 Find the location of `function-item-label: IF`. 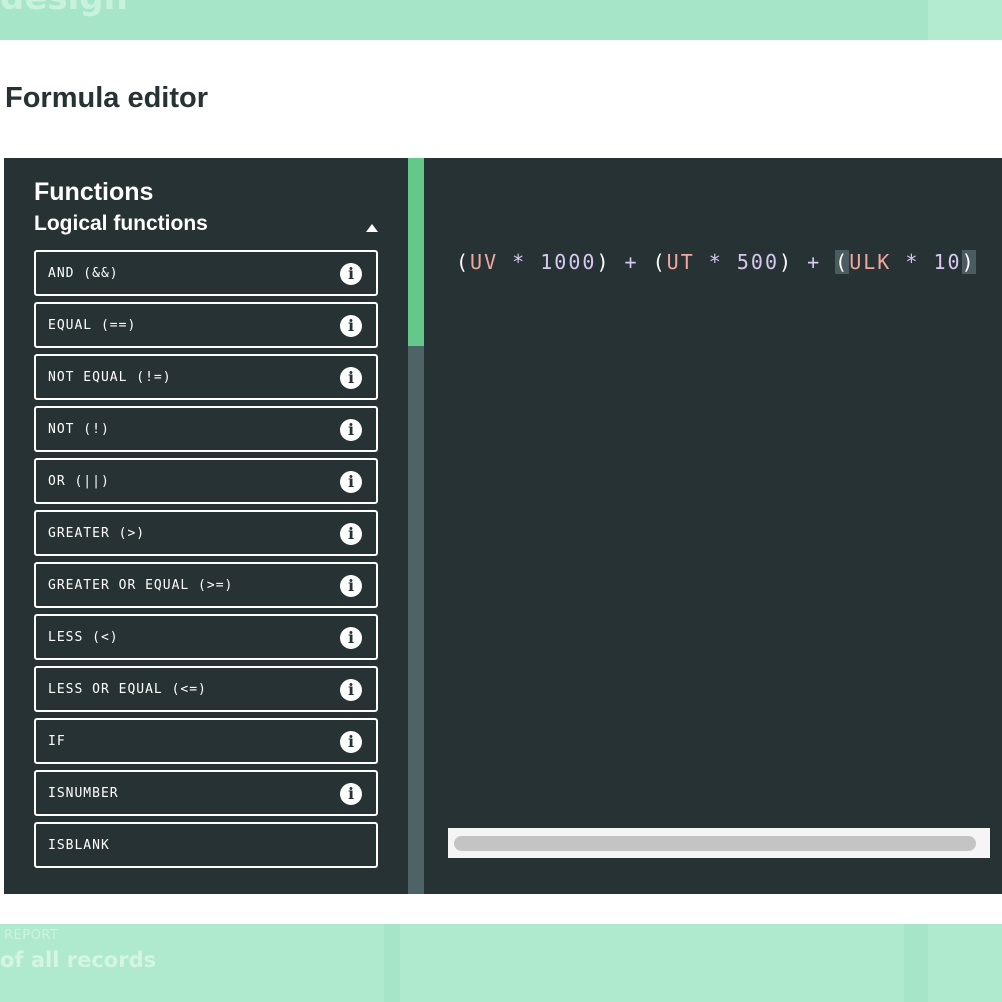

function-item-label: IF is located at coordinates (57, 741).